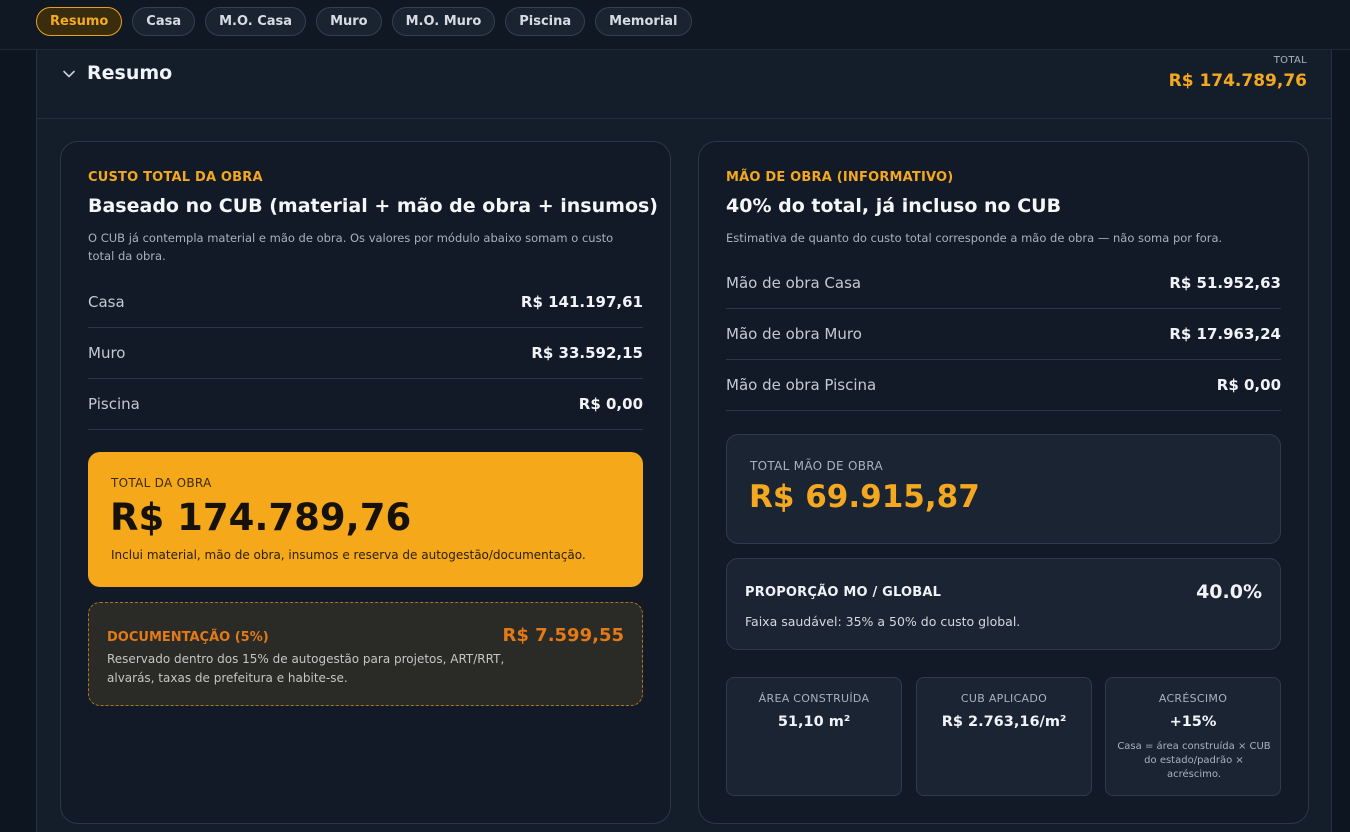  What do you see at coordinates (130, 73) in the screenshot?
I see `panel-title: Resumo` at bounding box center [130, 73].